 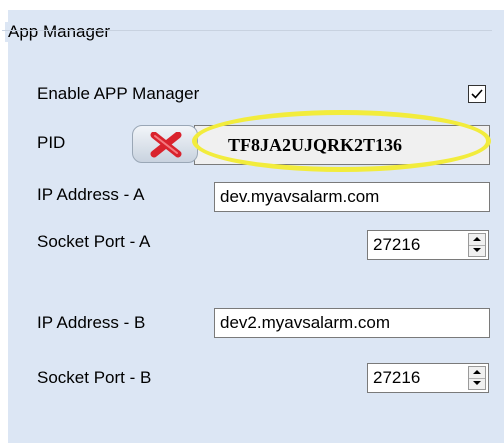 What do you see at coordinates (91, 322) in the screenshot?
I see `ip-address-b-label: IP Address - B` at bounding box center [91, 322].